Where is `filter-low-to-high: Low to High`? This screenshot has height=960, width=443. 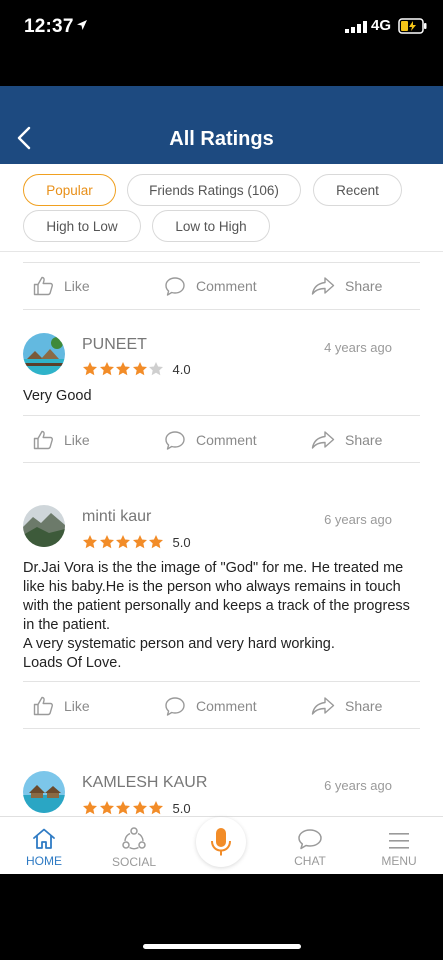
filter-low-to-high: Low to High is located at coordinates (211, 226).